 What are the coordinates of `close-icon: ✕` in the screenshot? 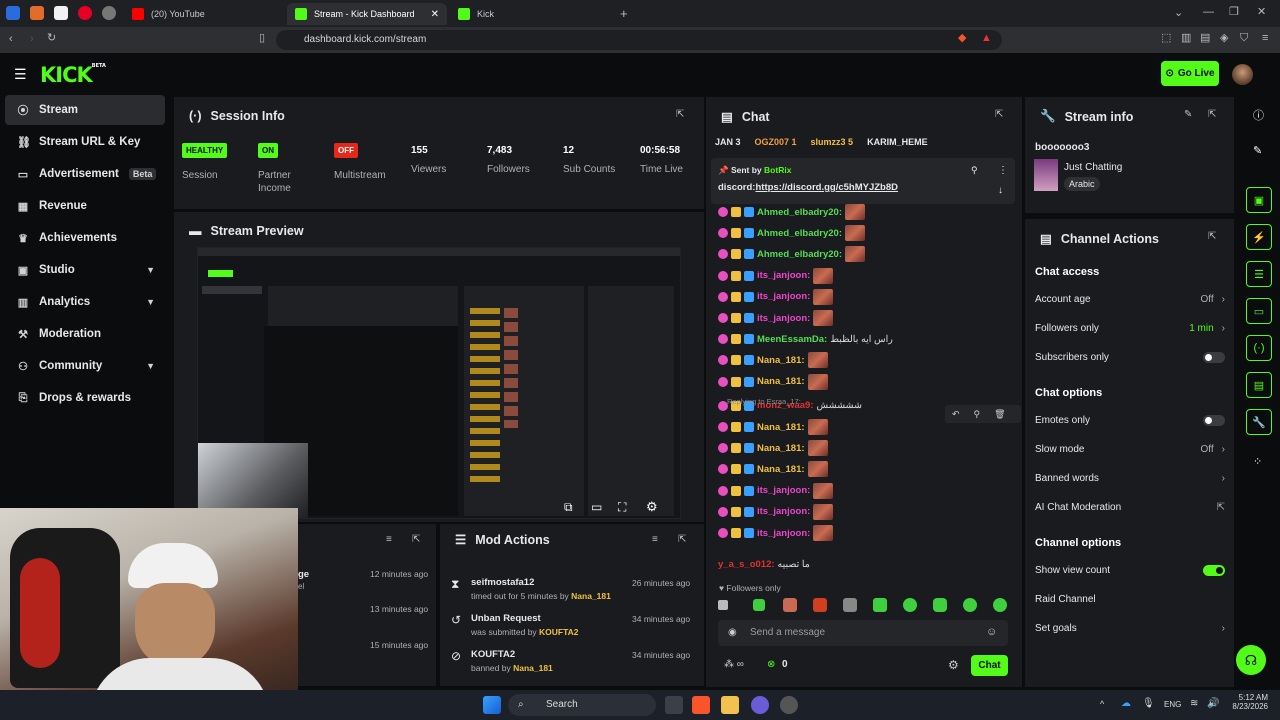 It's located at (435, 14).